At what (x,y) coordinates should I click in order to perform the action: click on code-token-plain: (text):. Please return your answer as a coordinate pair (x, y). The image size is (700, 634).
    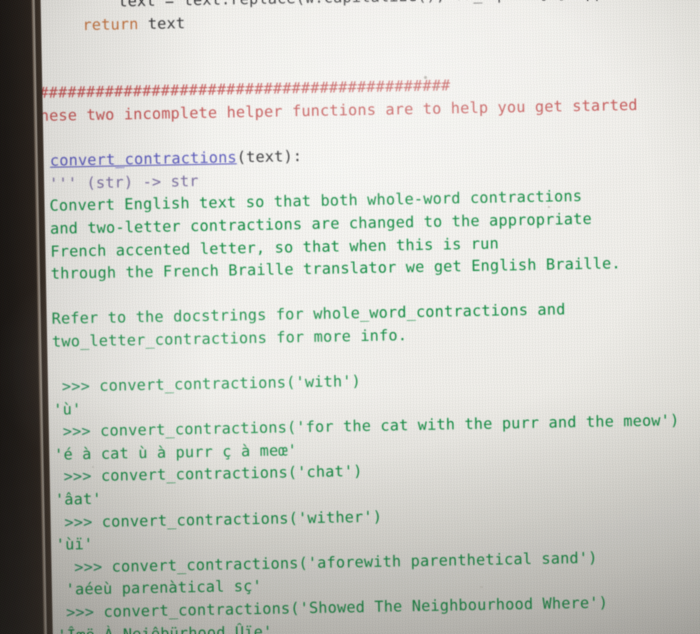
    Looking at the image, I should click on (269, 157).